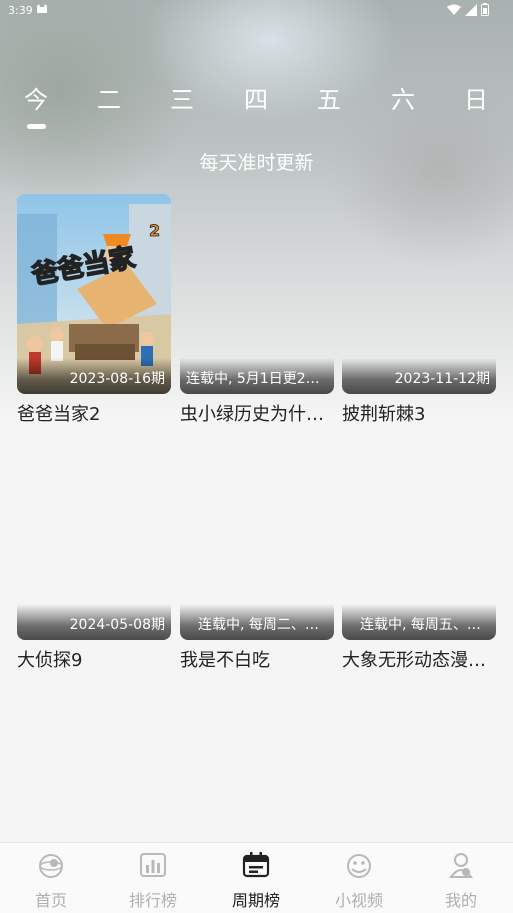 The height and width of the screenshot is (913, 513). Describe the element at coordinates (51, 866) in the screenshot. I see `home-globe-icon` at that location.